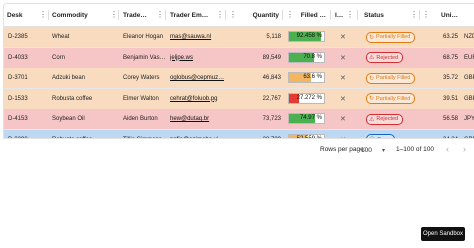 The width and height of the screenshot is (474, 248). I want to click on desk-cell-text: D-2385, so click(18, 37).